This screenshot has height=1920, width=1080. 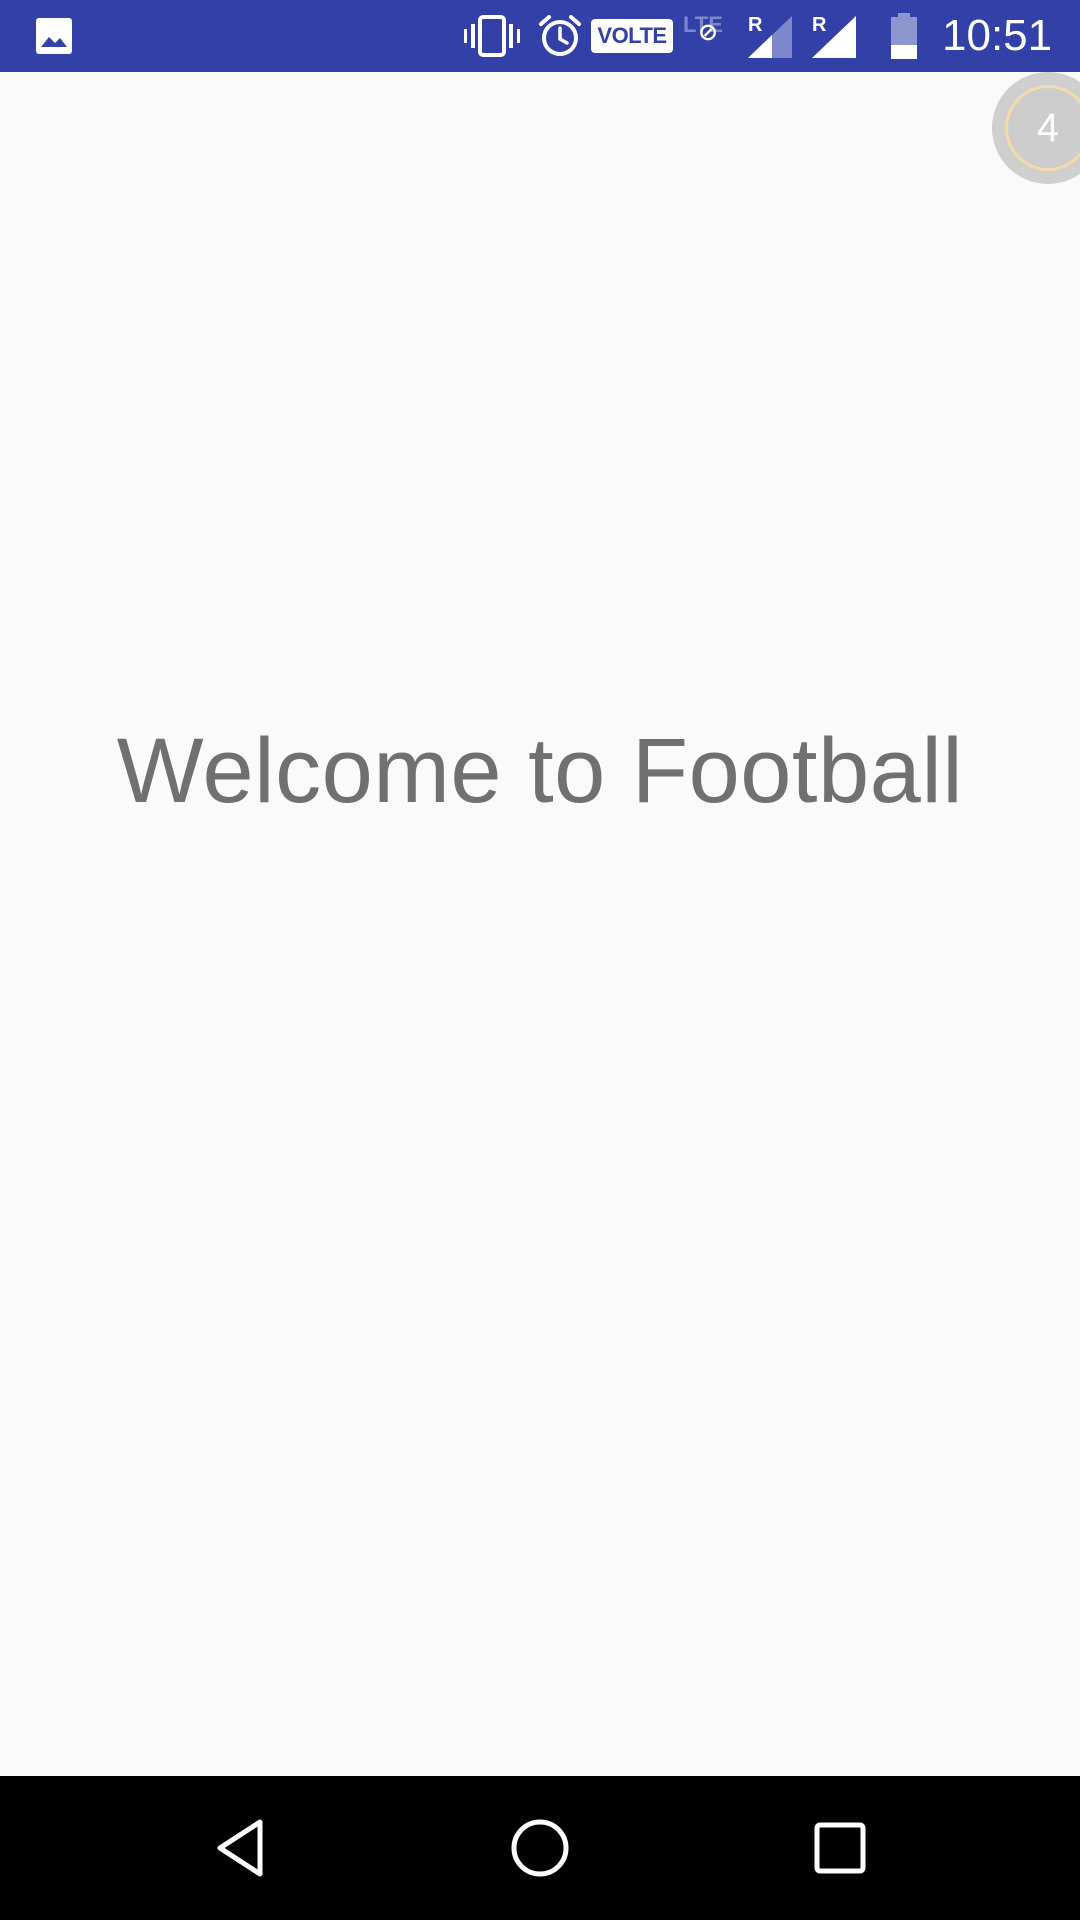 I want to click on volte-badge: VOLTE, so click(x=632, y=36).